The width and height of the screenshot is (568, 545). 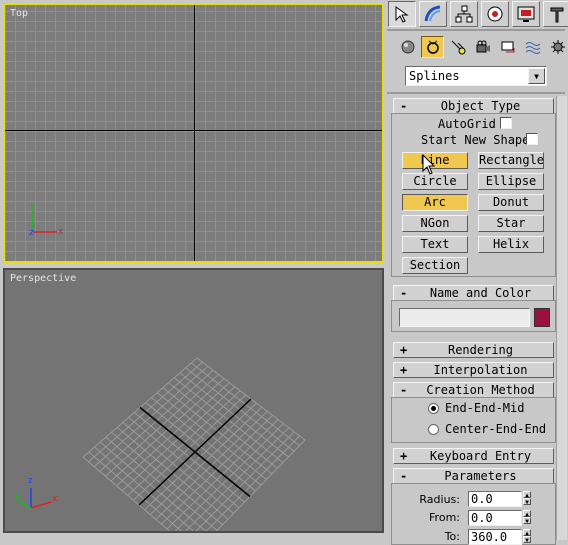 I want to click on tab-display, so click(x=526, y=14).